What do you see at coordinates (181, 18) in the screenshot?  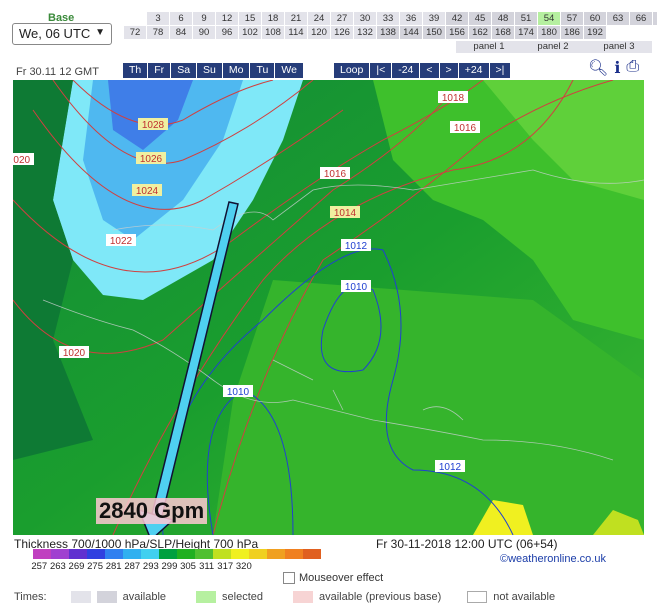 I see `hour-cell-6: 6` at bounding box center [181, 18].